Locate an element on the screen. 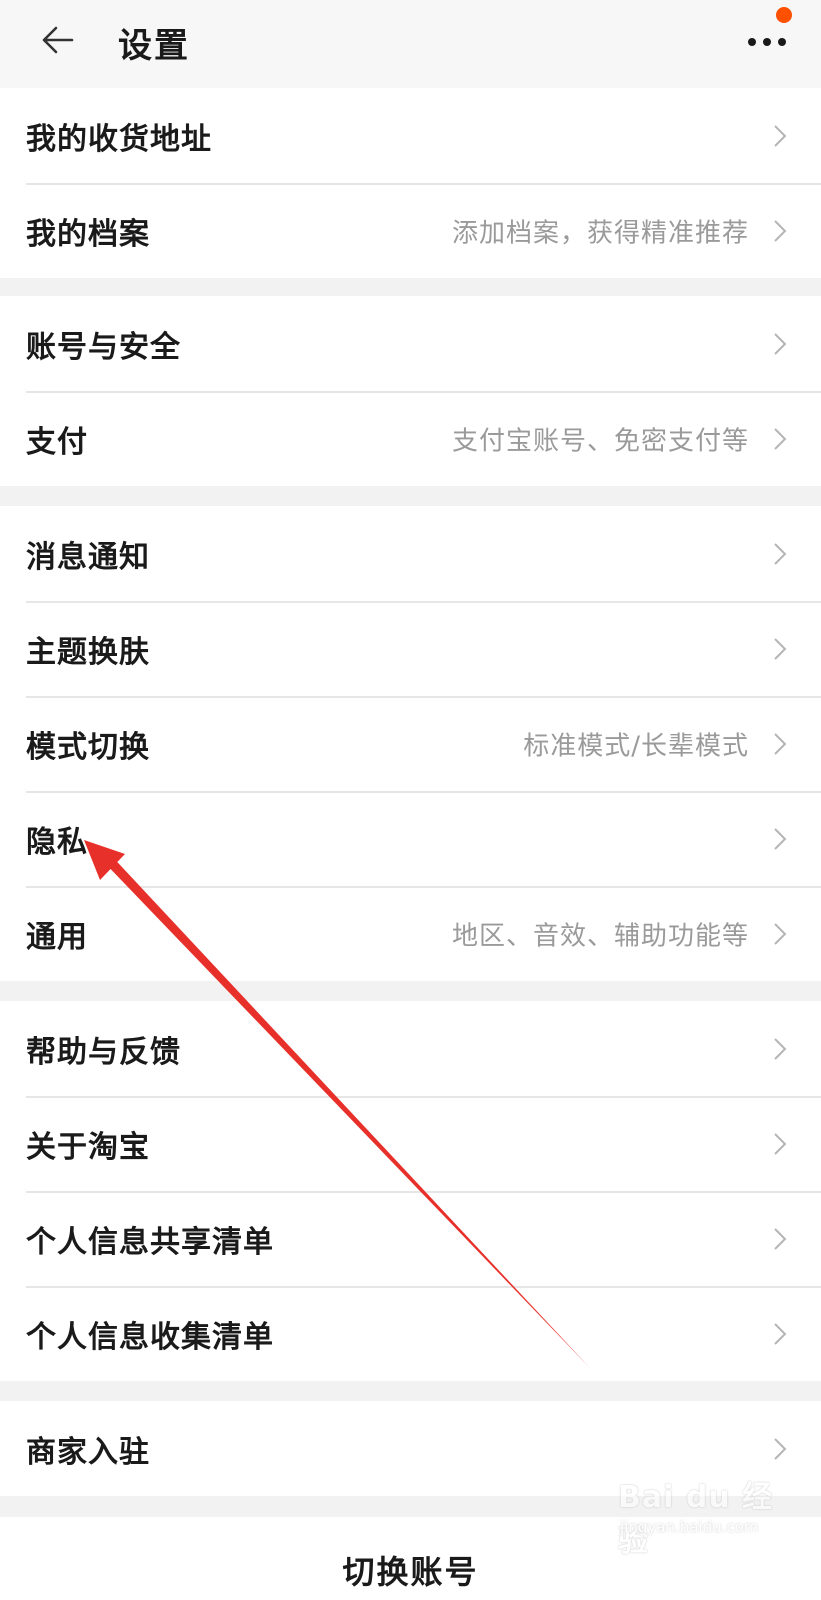 The height and width of the screenshot is (1600, 821). arrow-left-icon is located at coordinates (58, 40).